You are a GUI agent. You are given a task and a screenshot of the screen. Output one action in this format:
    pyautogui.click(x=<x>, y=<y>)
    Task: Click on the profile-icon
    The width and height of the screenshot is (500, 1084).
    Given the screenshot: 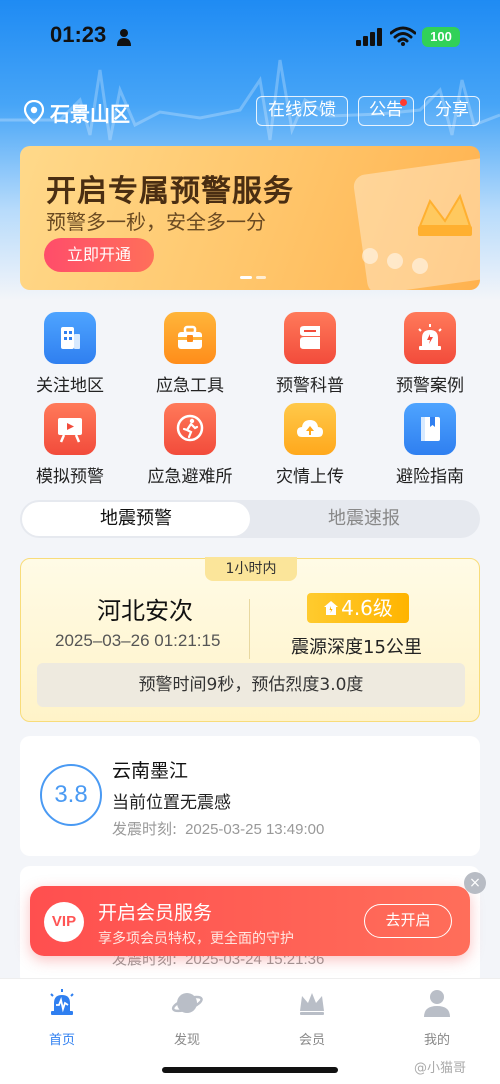 What is the action you would take?
    pyautogui.click(x=437, y=1003)
    